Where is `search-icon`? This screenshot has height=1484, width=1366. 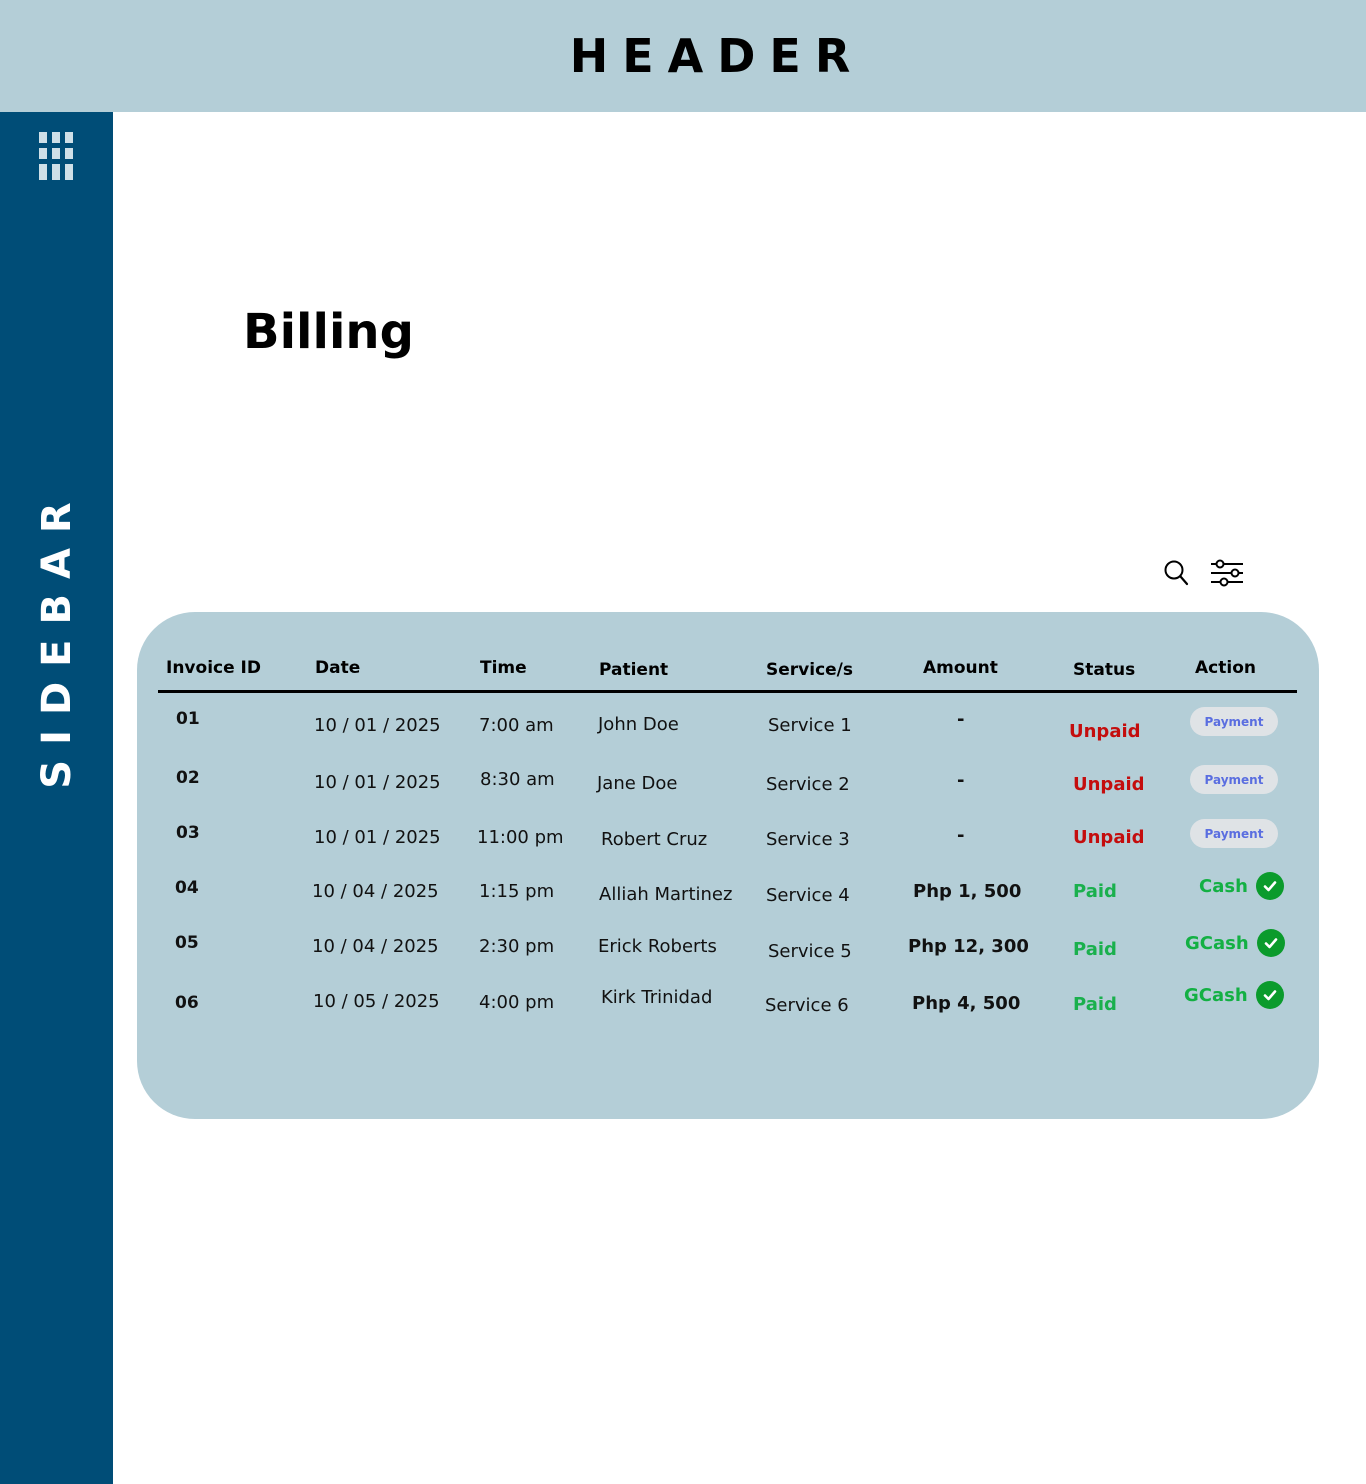
search-icon is located at coordinates (1176, 573).